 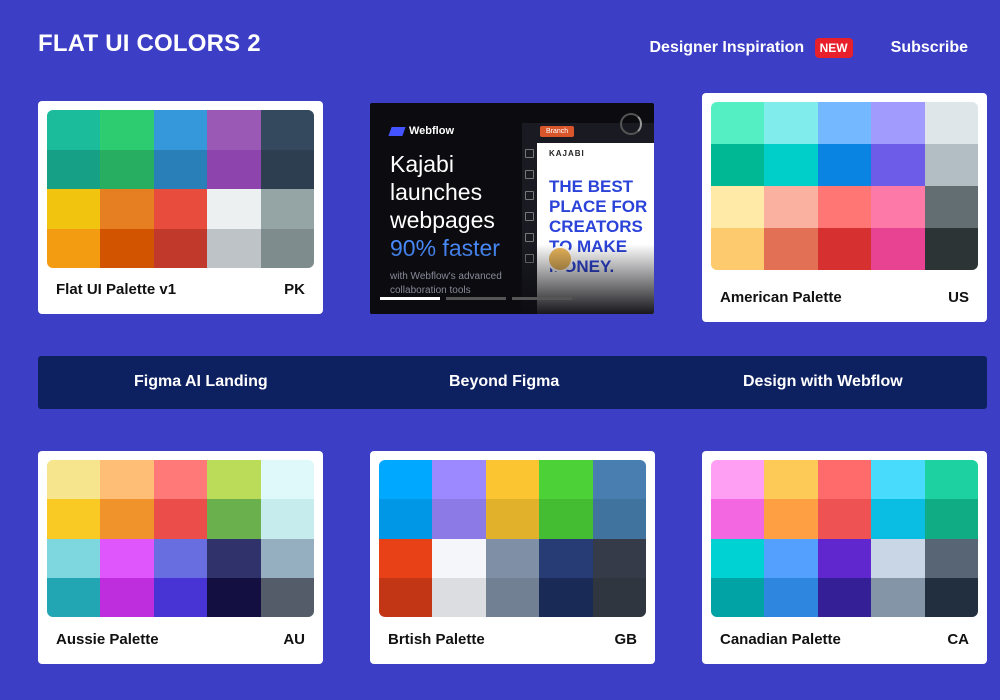 I want to click on palette-card-aussie: Aussie Palette AU, so click(x=180, y=557).